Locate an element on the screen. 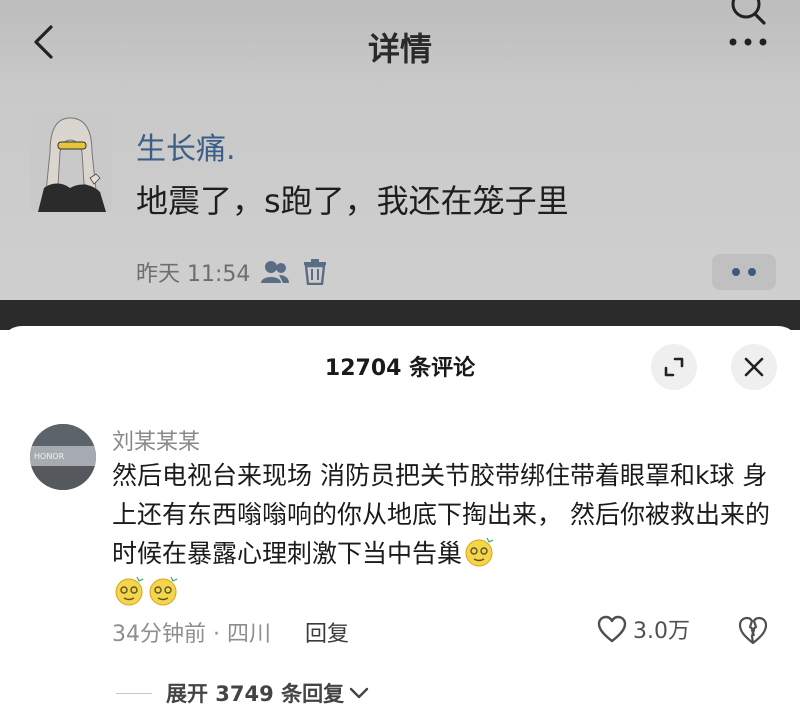 The height and width of the screenshot is (716, 800). search-icon is located at coordinates (748, 12).